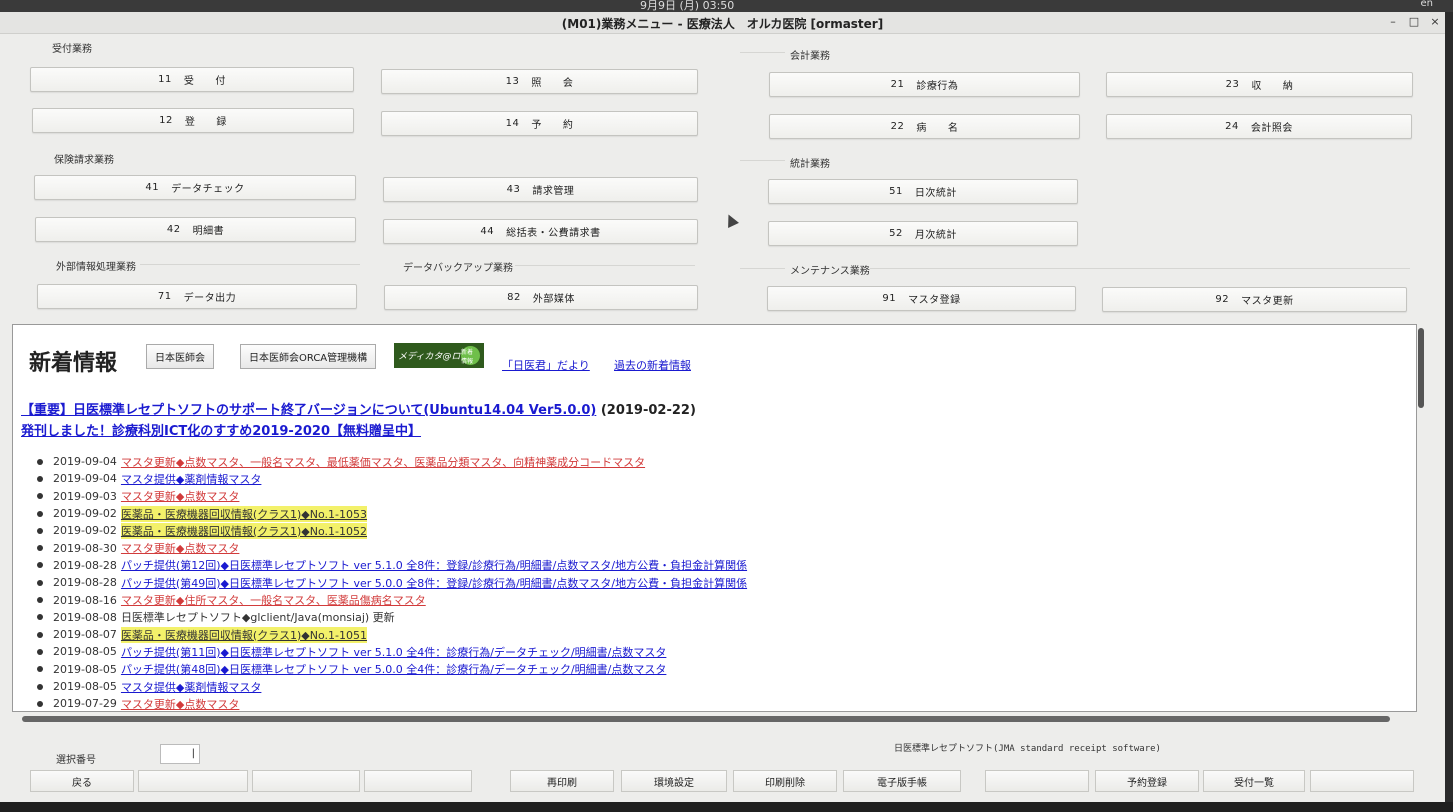 The image size is (1453, 812). What do you see at coordinates (924, 126) in the screenshot?
I see `menu-button-22-disease: 22 病 名` at bounding box center [924, 126].